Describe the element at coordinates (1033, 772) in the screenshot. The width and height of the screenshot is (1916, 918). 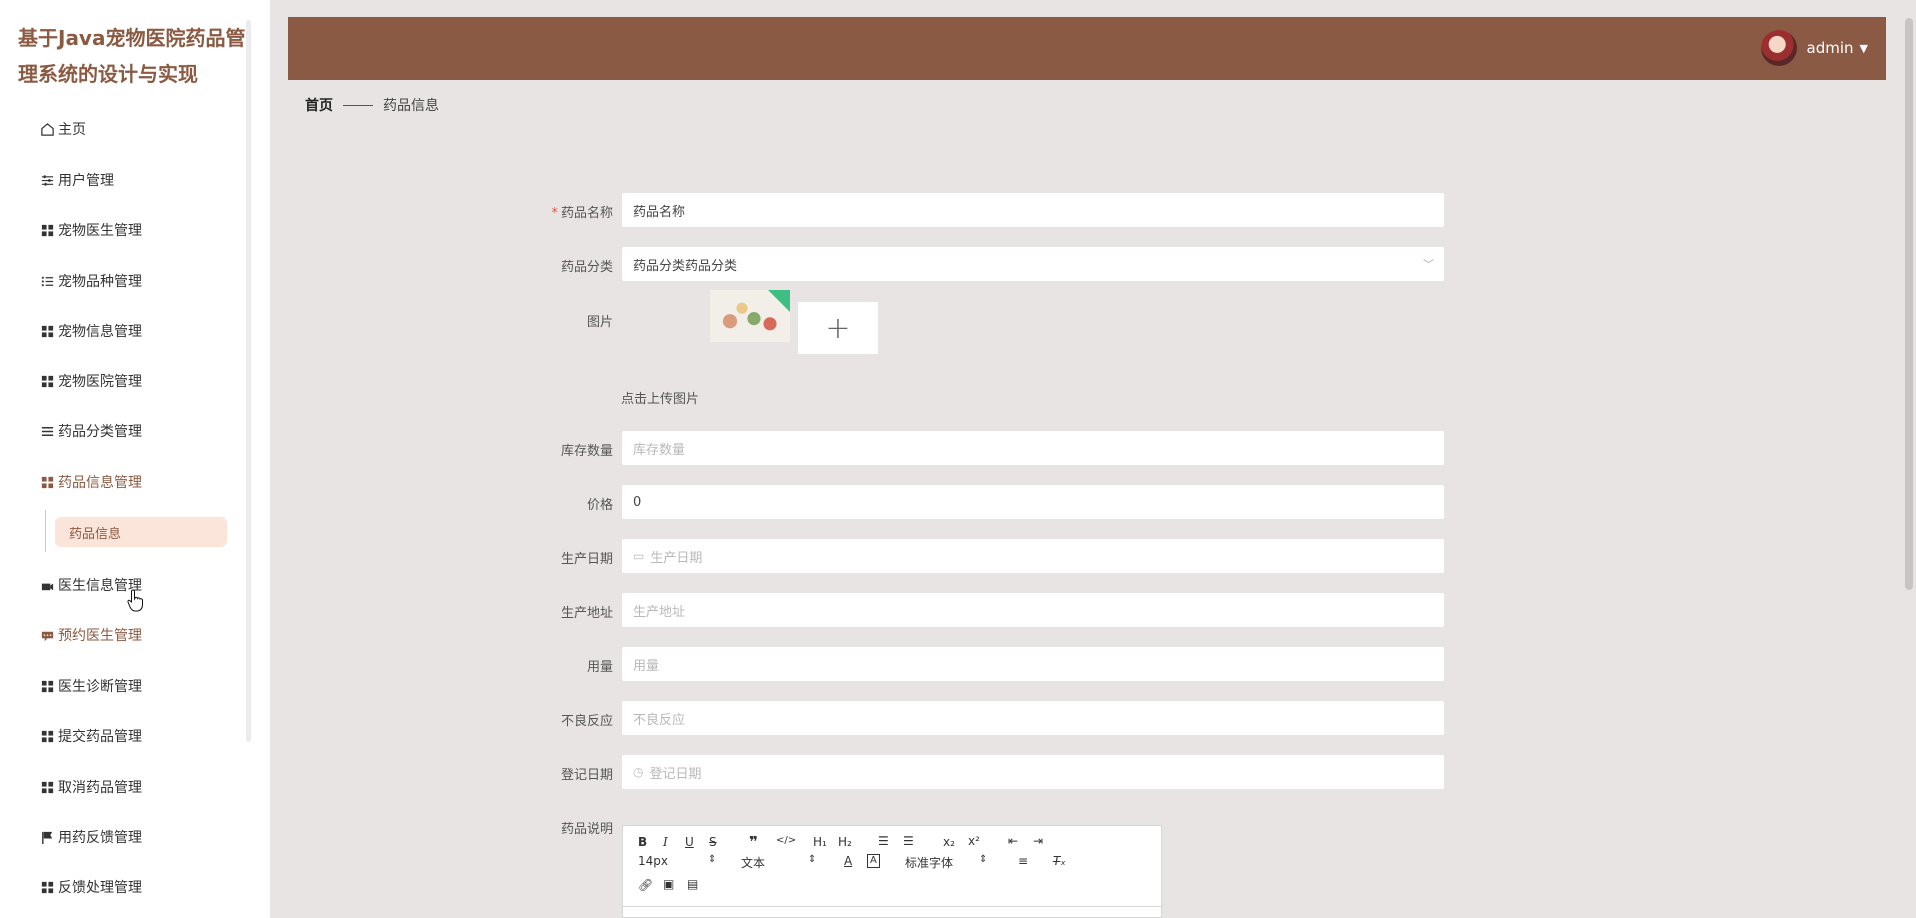
I see `register-date-picker: ◷ 登记日期` at that location.